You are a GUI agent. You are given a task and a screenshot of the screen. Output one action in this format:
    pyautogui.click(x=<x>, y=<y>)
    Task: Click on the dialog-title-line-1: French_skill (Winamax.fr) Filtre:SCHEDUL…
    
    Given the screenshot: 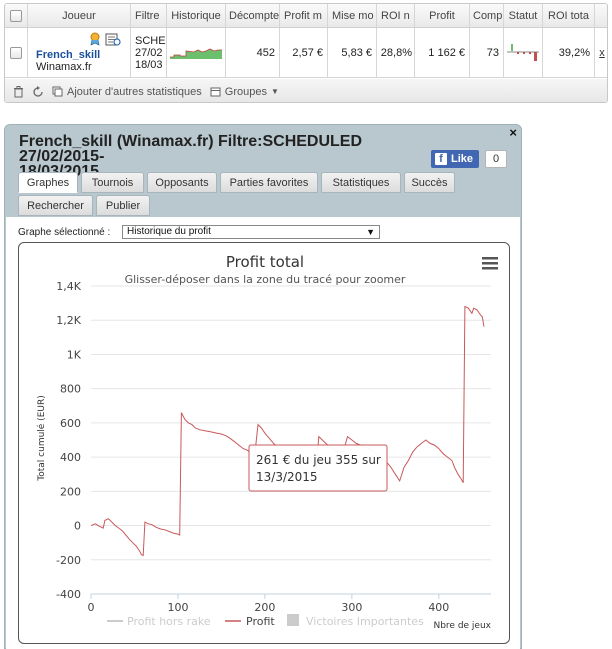 What is the action you would take?
    pyautogui.click(x=191, y=149)
    